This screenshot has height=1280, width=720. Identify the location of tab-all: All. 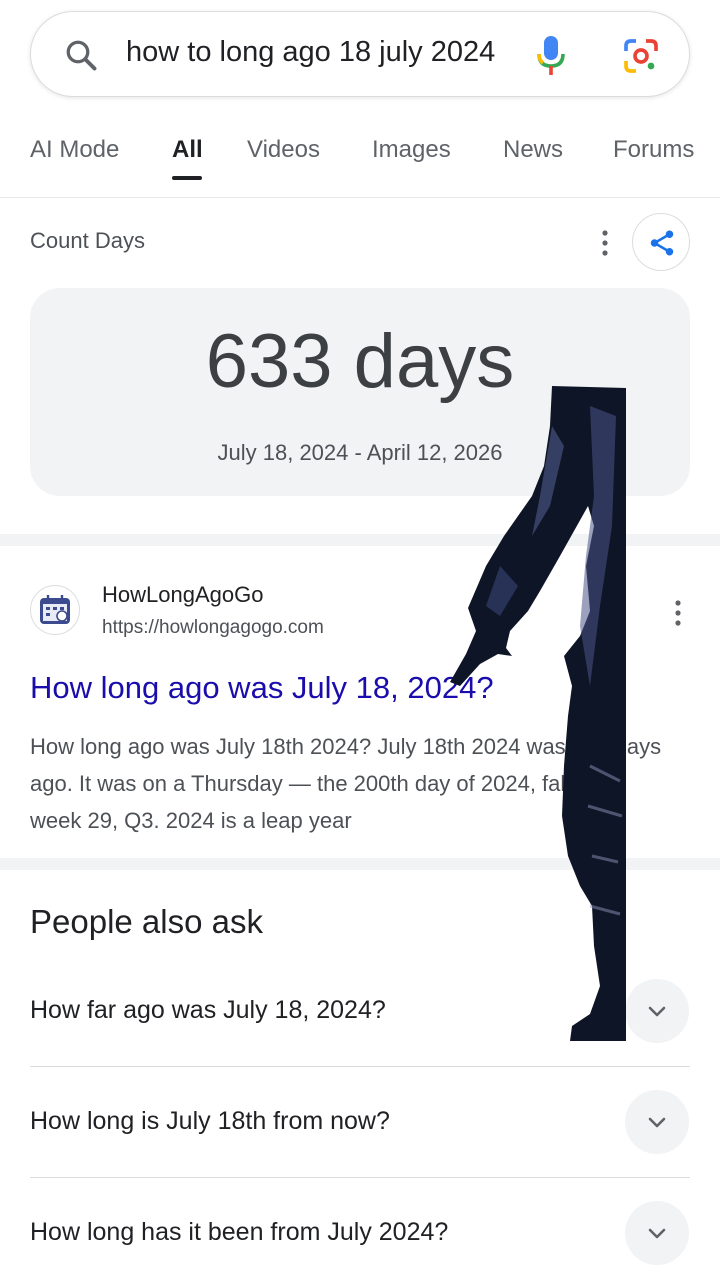
(187, 150).